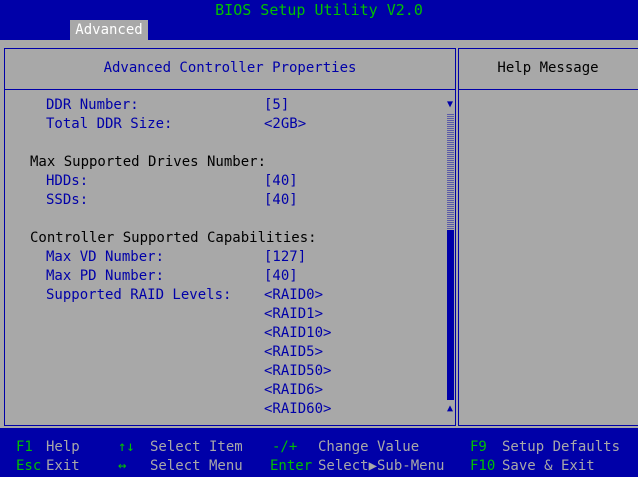 This screenshot has height=477, width=638. What do you see at coordinates (548, 68) in the screenshot?
I see `help-title: Help Message` at bounding box center [548, 68].